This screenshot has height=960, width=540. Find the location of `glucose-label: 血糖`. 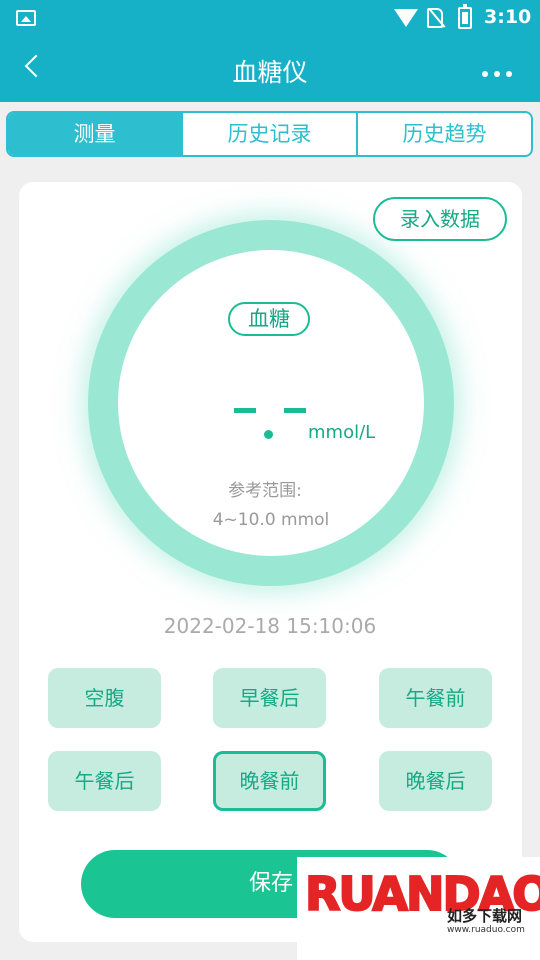

glucose-label: 血糖 is located at coordinates (269, 319).